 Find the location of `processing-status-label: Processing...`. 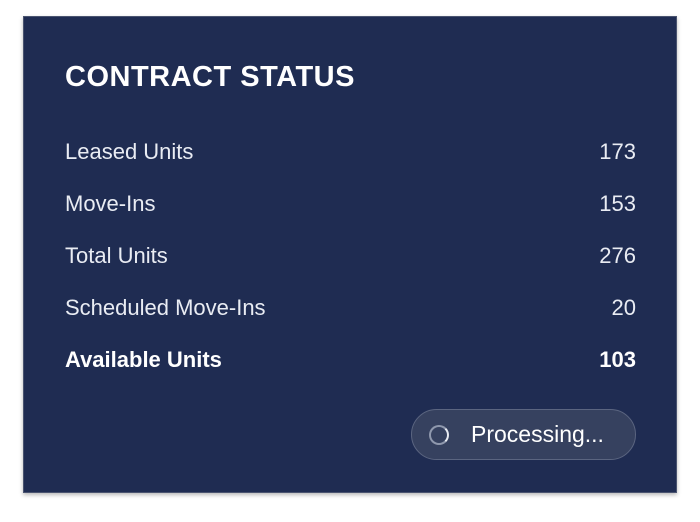

processing-status-label: Processing... is located at coordinates (537, 434).